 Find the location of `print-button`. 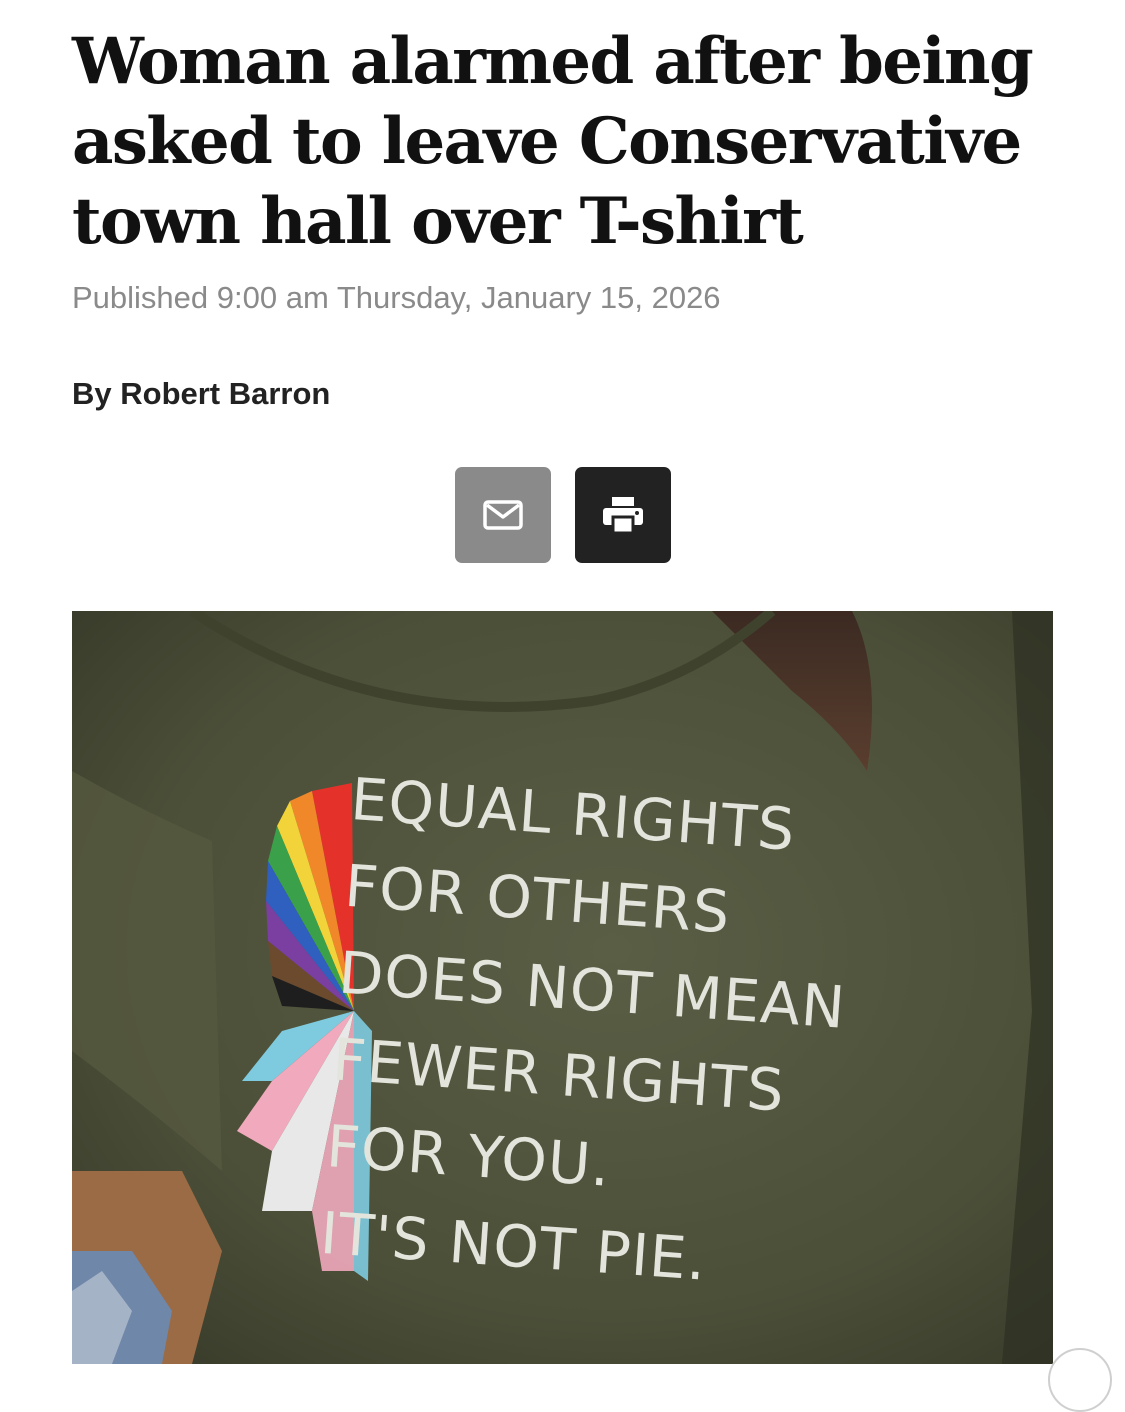

print-button is located at coordinates (623, 515).